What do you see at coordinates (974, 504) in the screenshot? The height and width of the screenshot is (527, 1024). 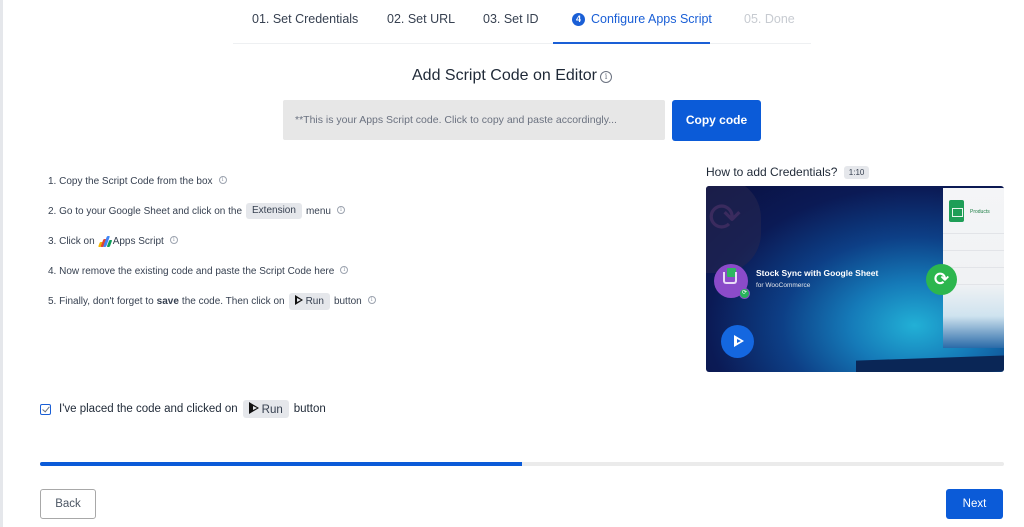 I see `next-button: Next` at bounding box center [974, 504].